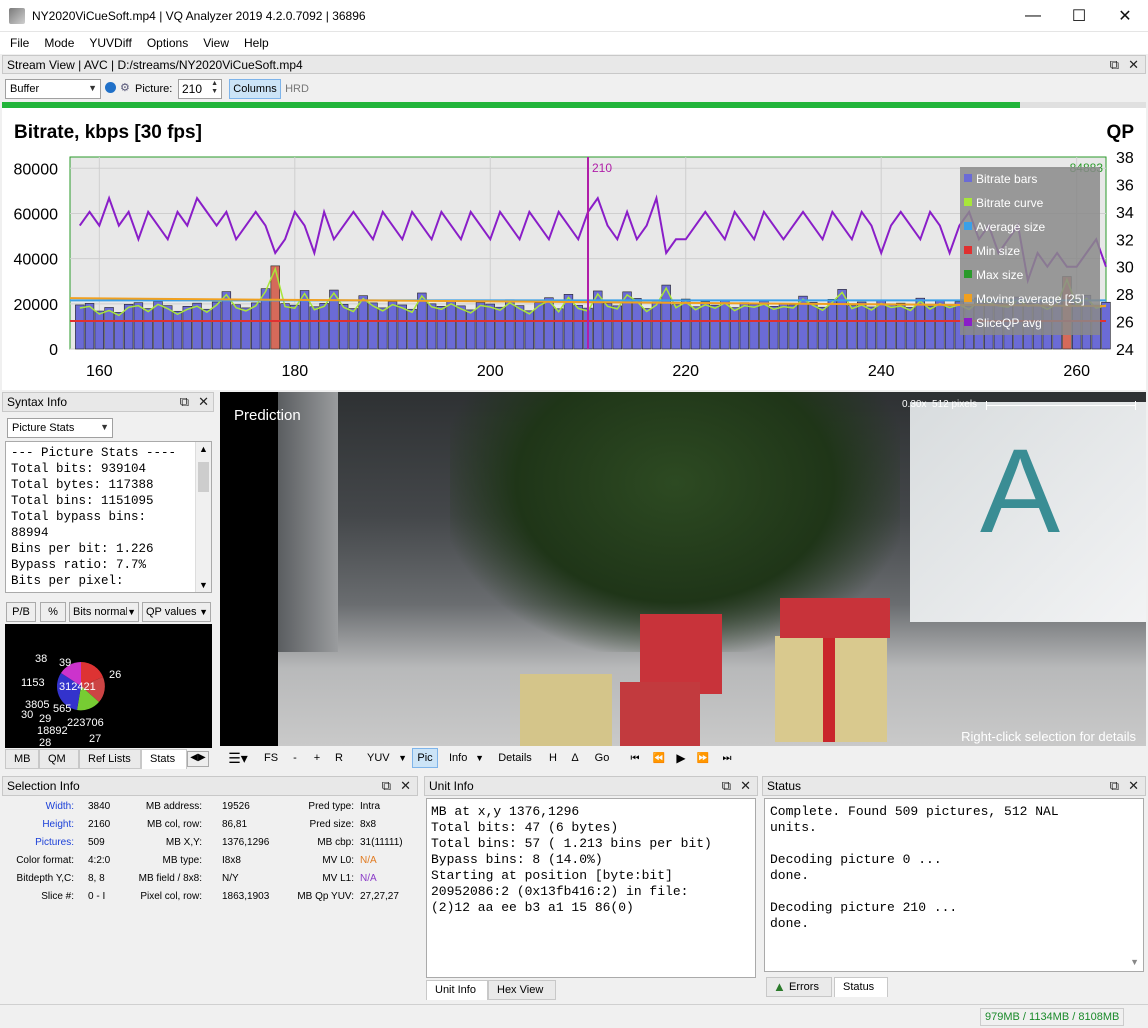 This screenshot has height=1028, width=1148. I want to click on h-button: H, so click(553, 758).